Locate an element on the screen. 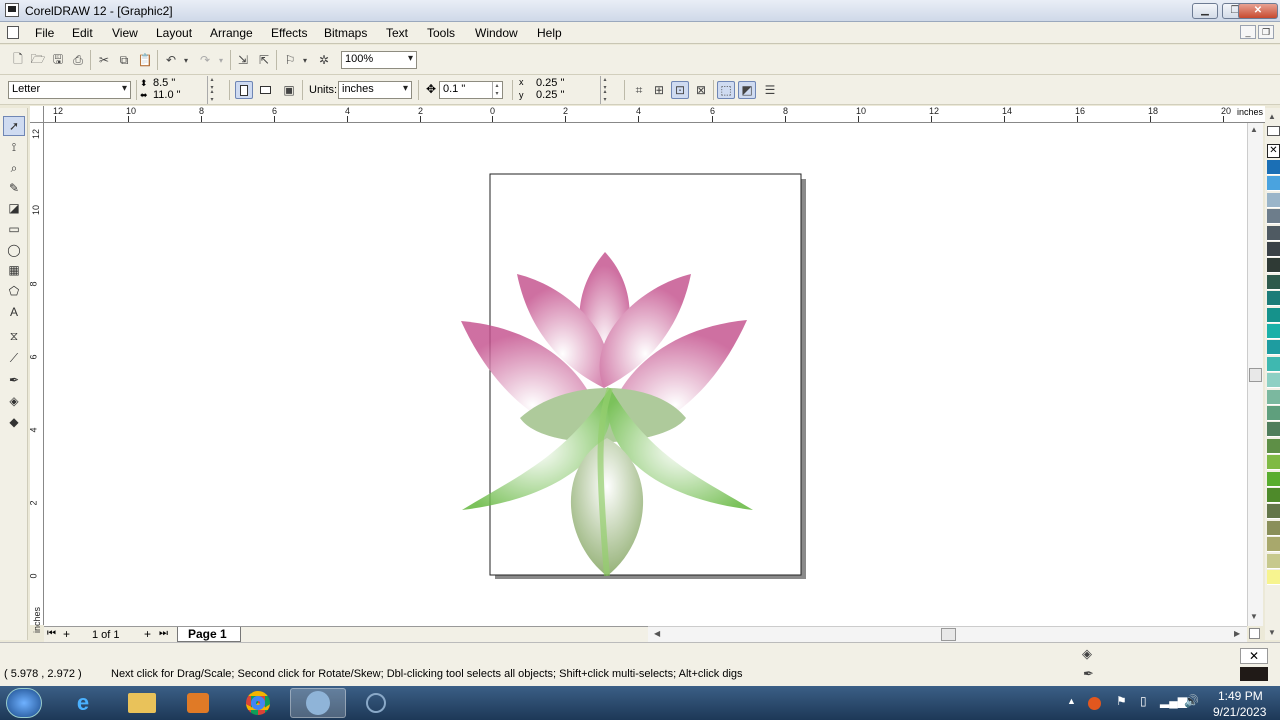  scroll-right-icon: ▶ is located at coordinates (1237, 633).